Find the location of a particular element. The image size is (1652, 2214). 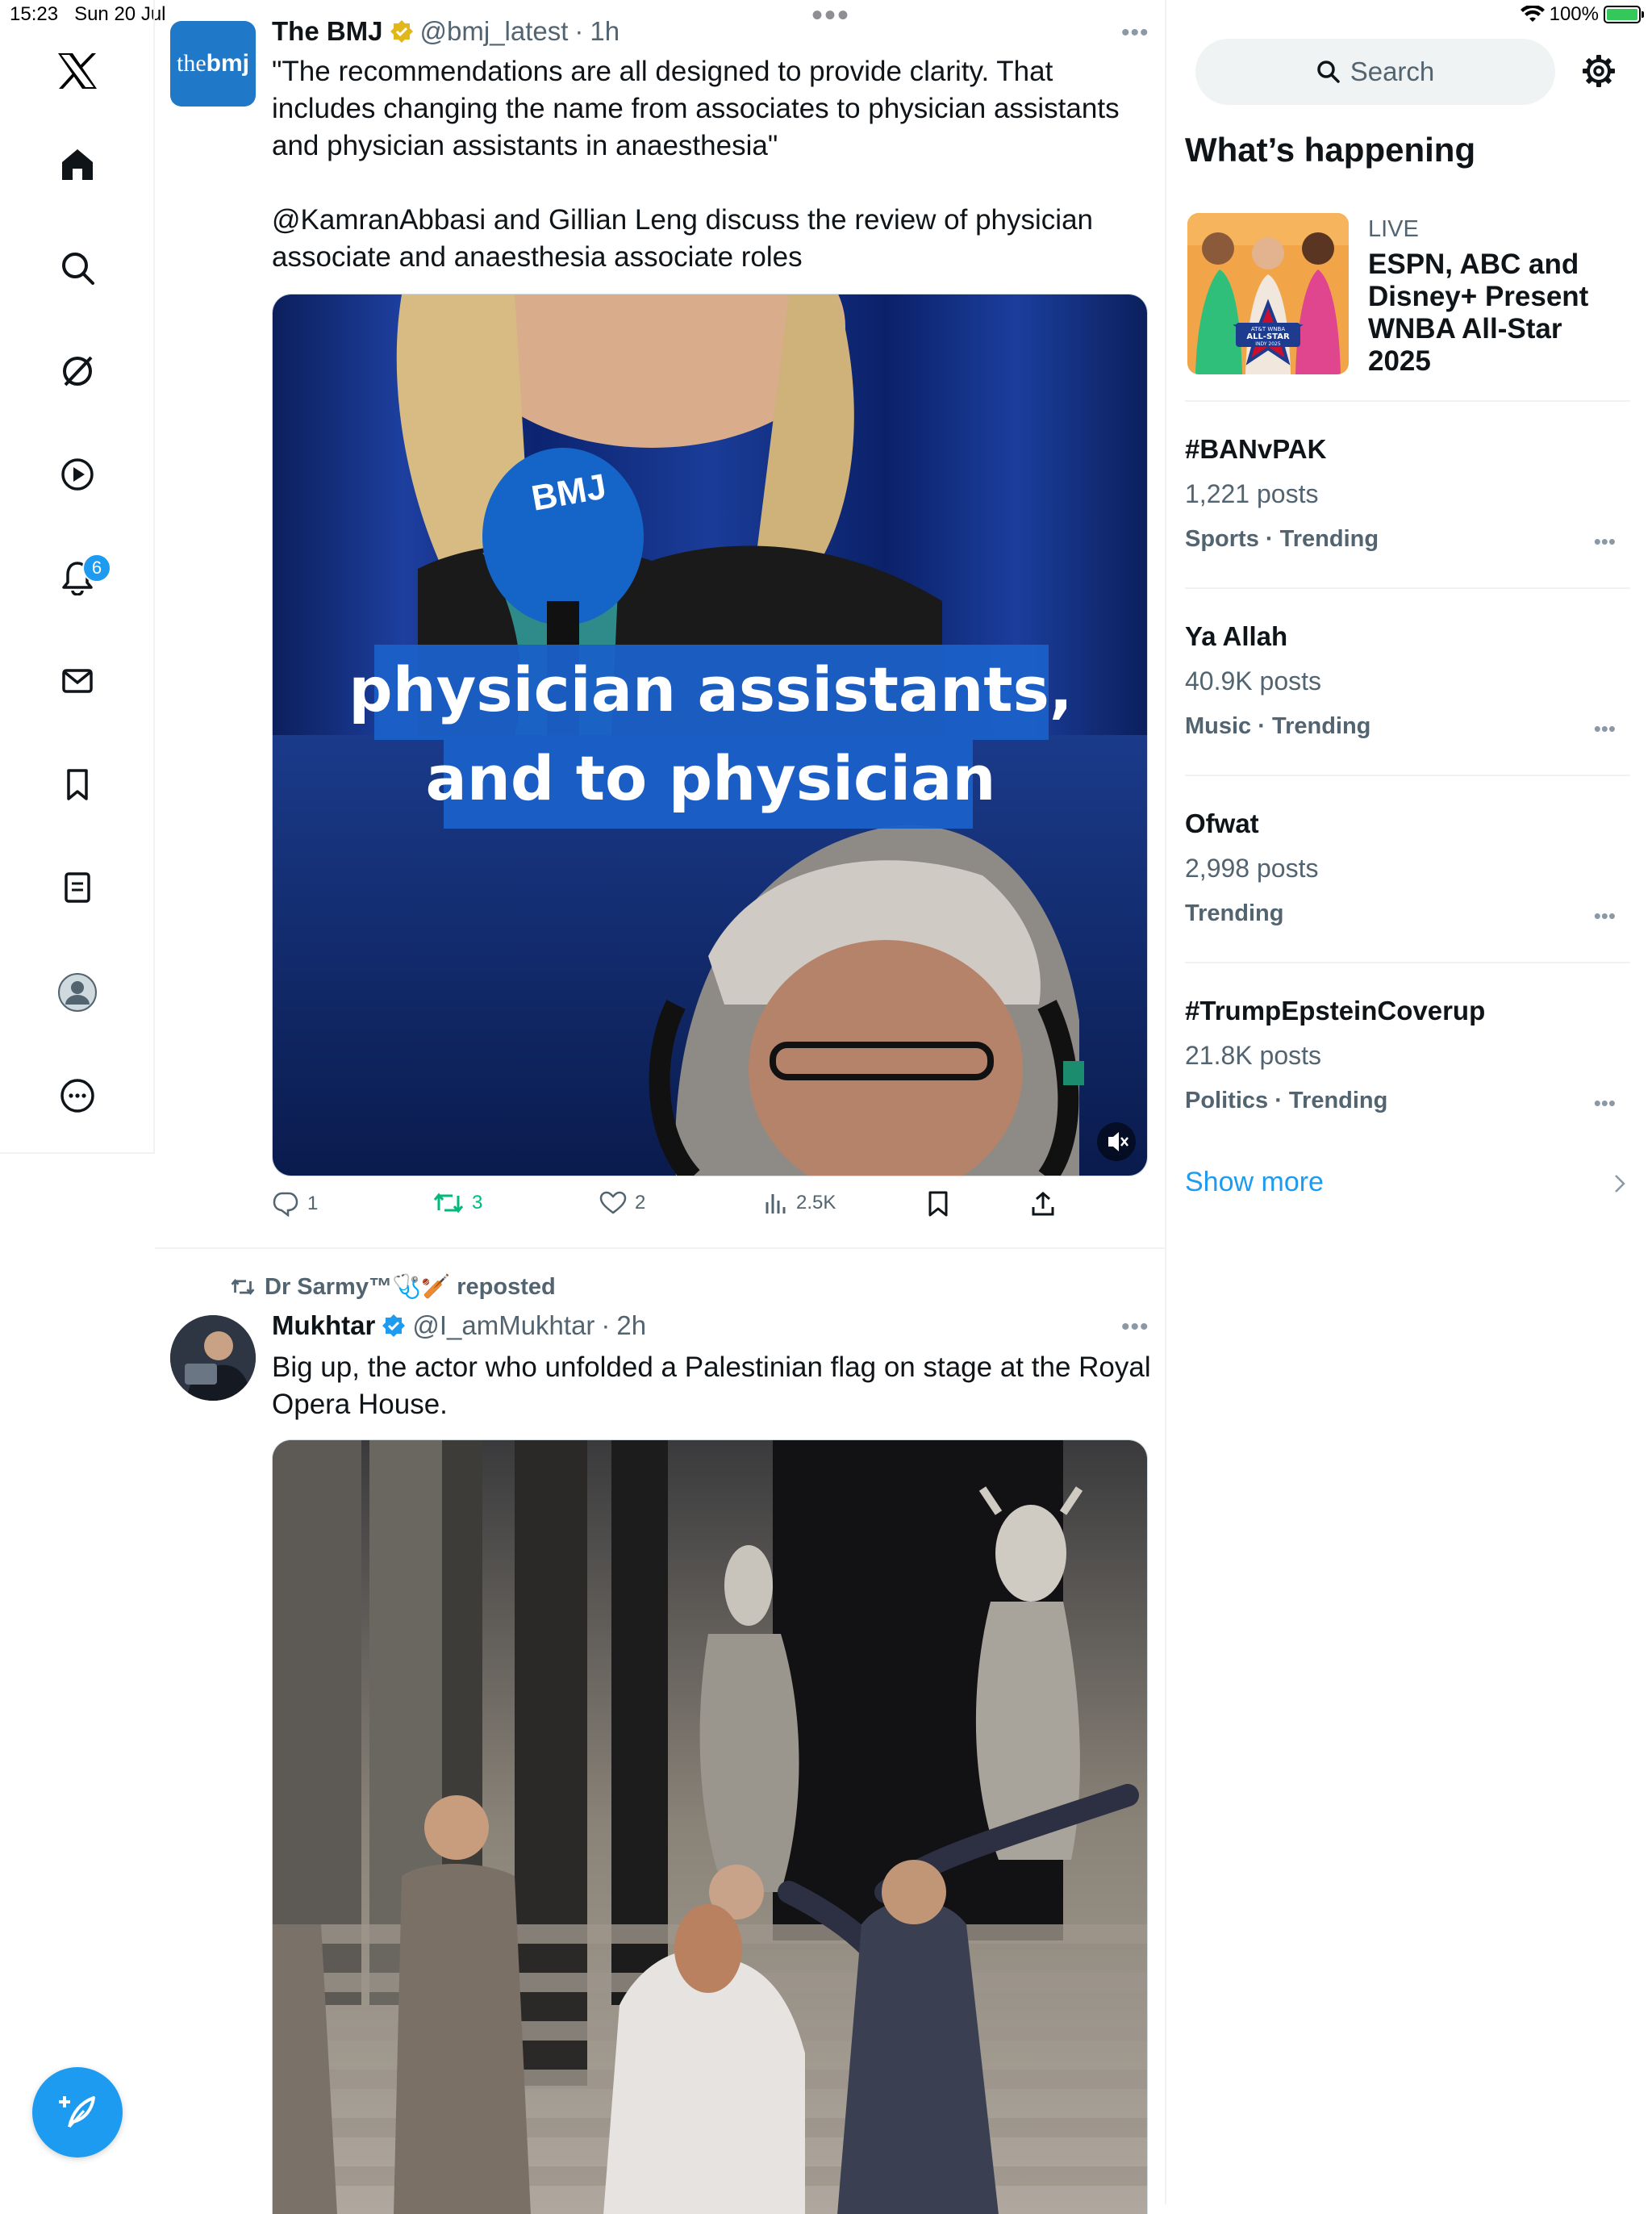

left-nav: 6 is located at coordinates (77, 577).